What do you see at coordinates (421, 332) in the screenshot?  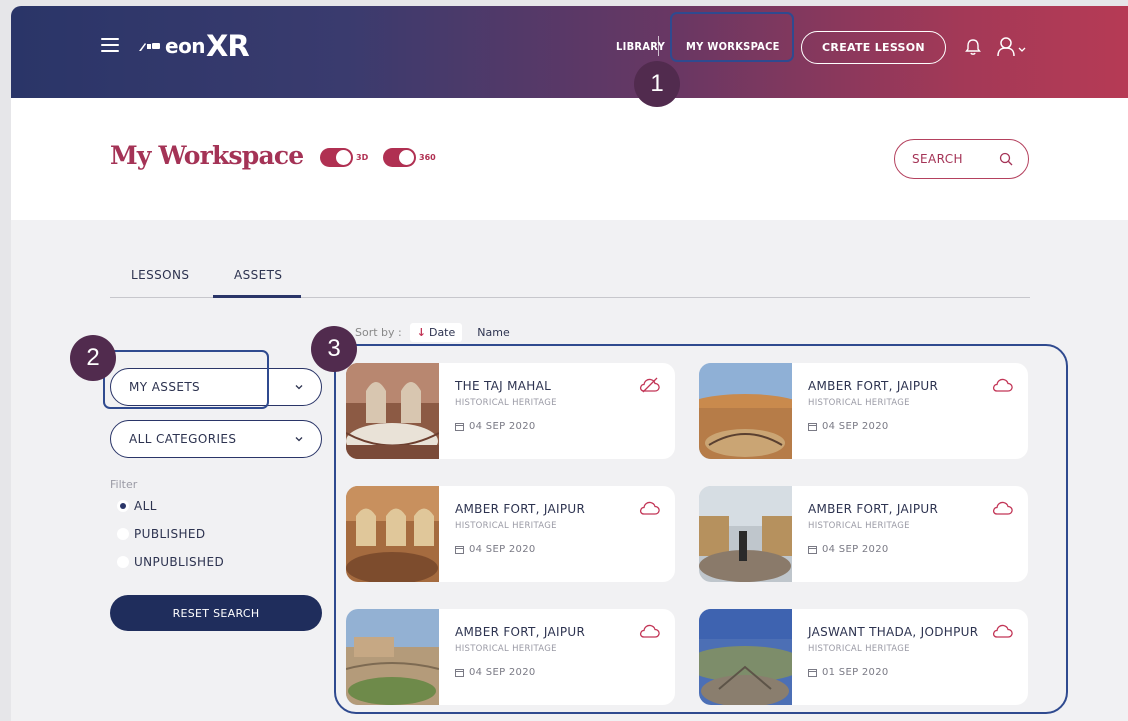 I see `sort-down-arrow-icon: ↓` at bounding box center [421, 332].